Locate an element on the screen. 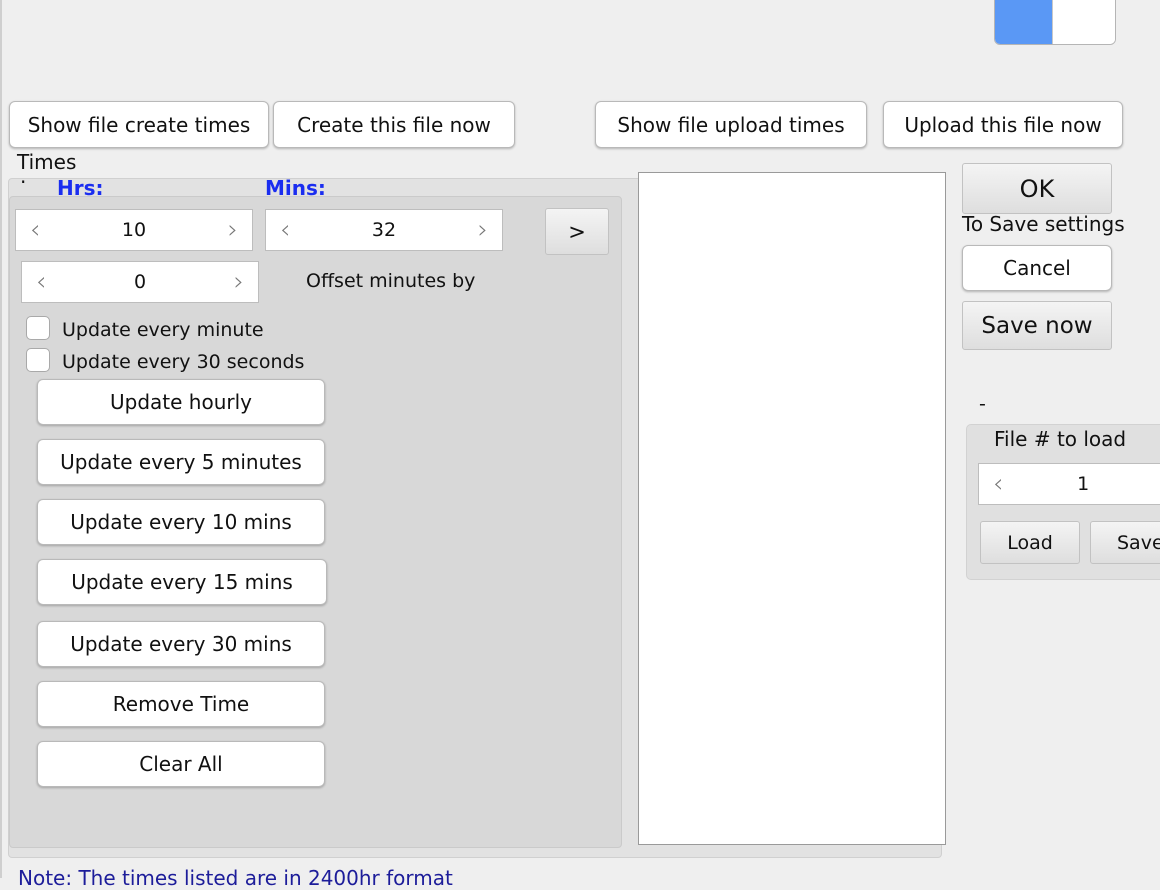 The height and width of the screenshot is (890, 1160). remove-time-button: Remove Time is located at coordinates (181, 704).